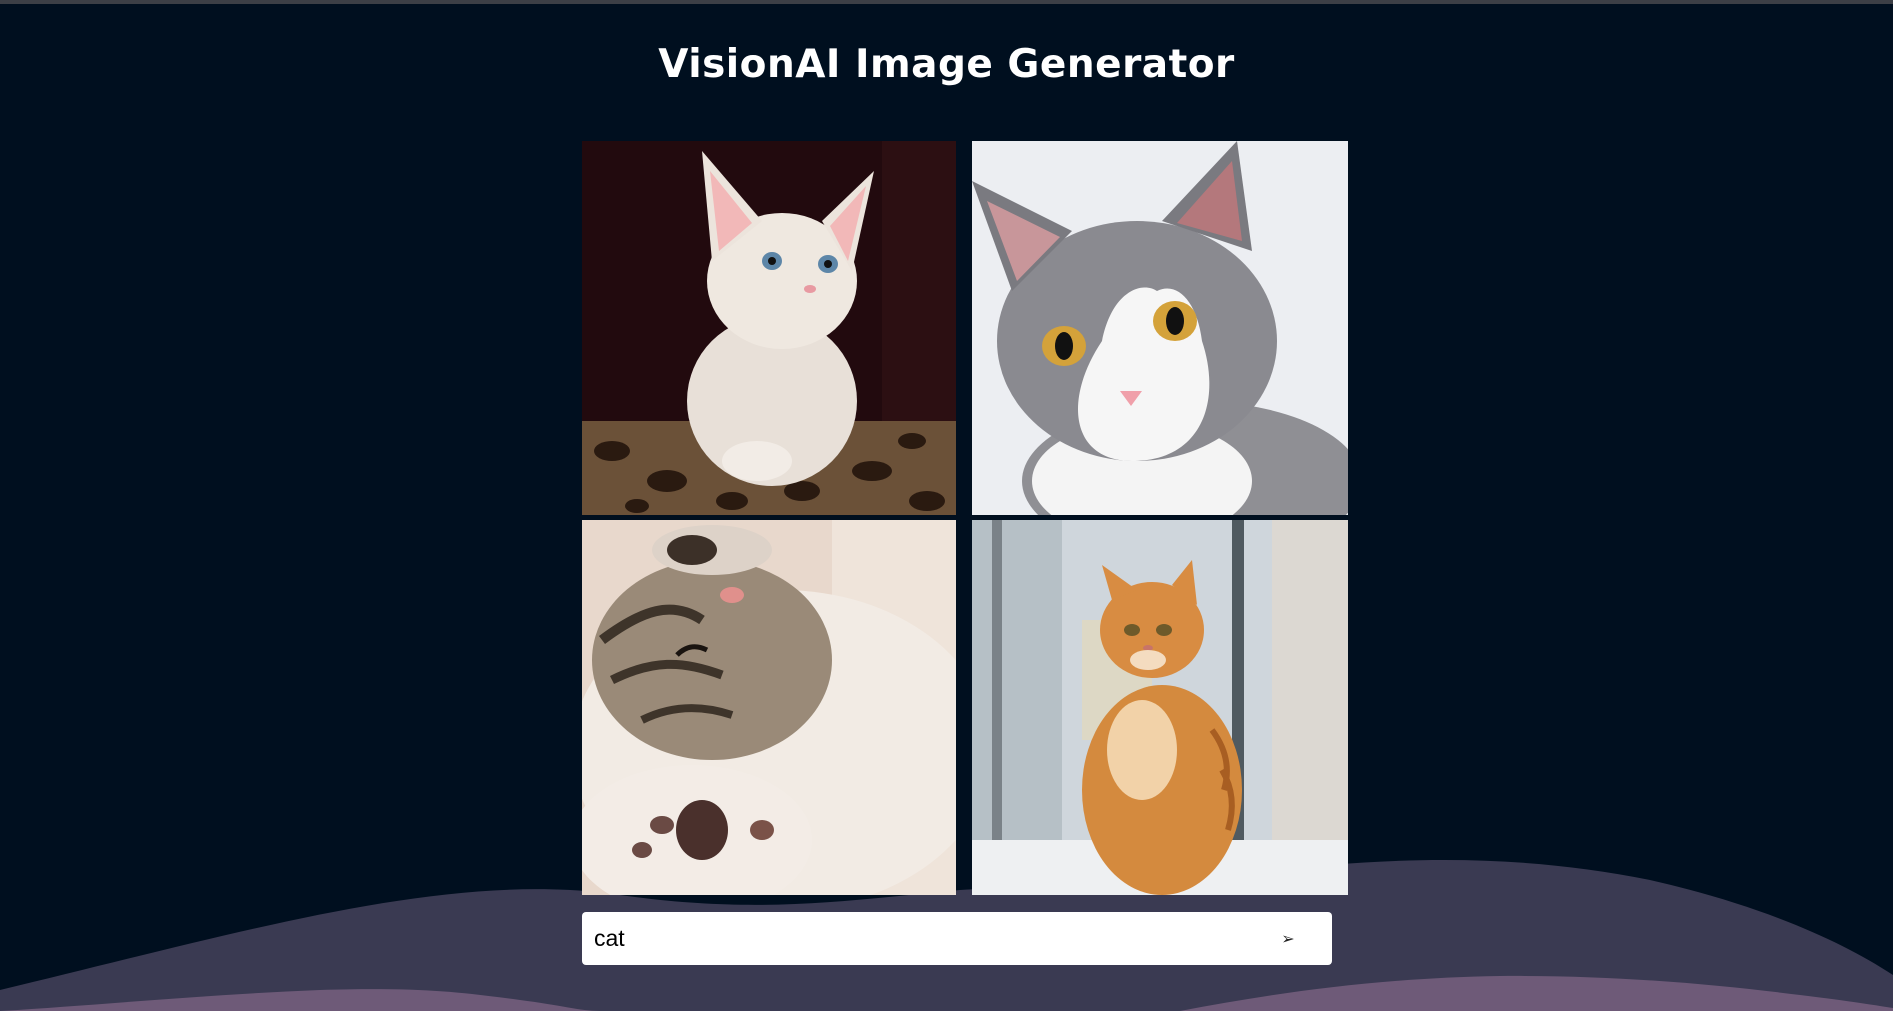  I want to click on prompt-input, so click(913, 938).